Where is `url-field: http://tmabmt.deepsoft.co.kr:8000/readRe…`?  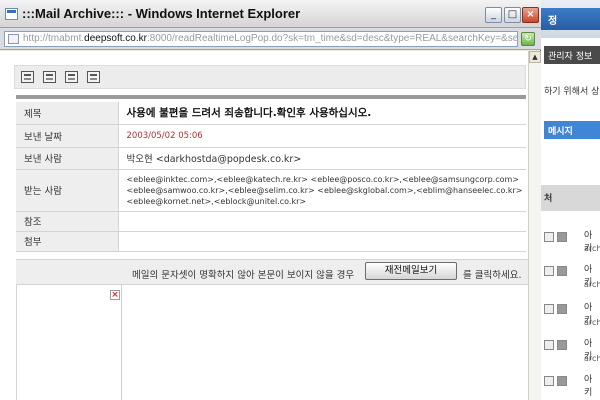 url-field: http://tmabmt.deepsoft.co.kr:8000/readRe… is located at coordinates (261, 39).